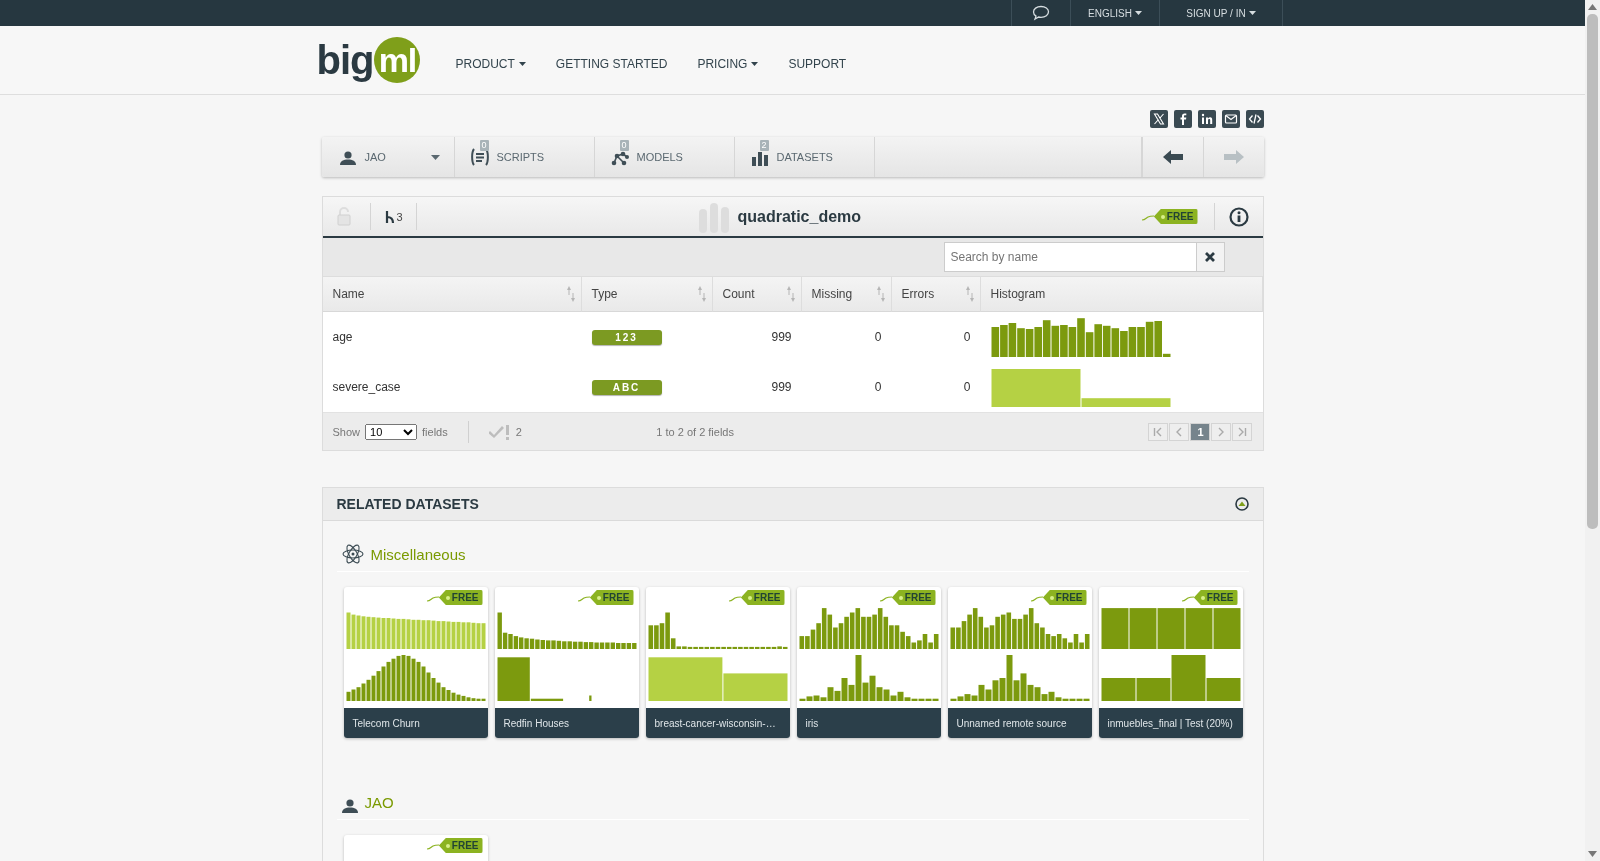 The image size is (1600, 861). What do you see at coordinates (1200, 431) in the screenshot?
I see `page-button: 1` at bounding box center [1200, 431].